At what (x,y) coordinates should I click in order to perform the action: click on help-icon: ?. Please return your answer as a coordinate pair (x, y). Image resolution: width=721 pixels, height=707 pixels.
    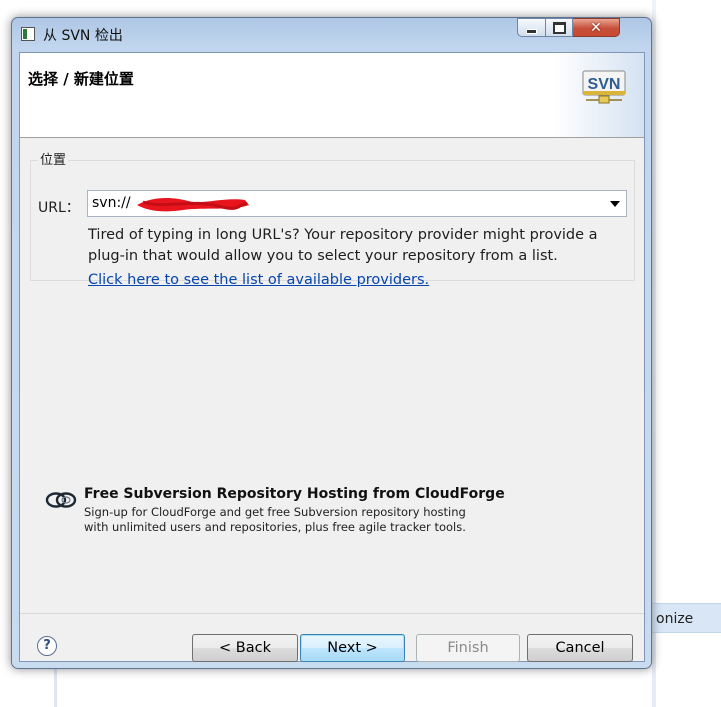
    Looking at the image, I should click on (47, 646).